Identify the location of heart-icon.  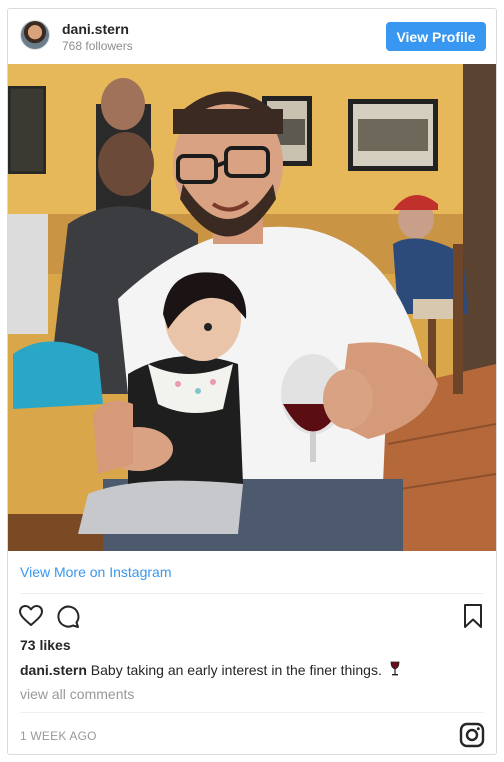
(31, 616).